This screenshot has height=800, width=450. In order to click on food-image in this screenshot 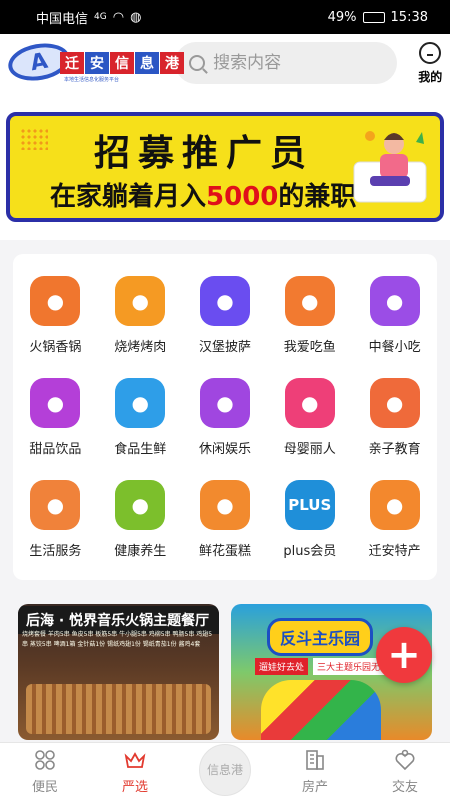, I will do `click(118, 709)`.